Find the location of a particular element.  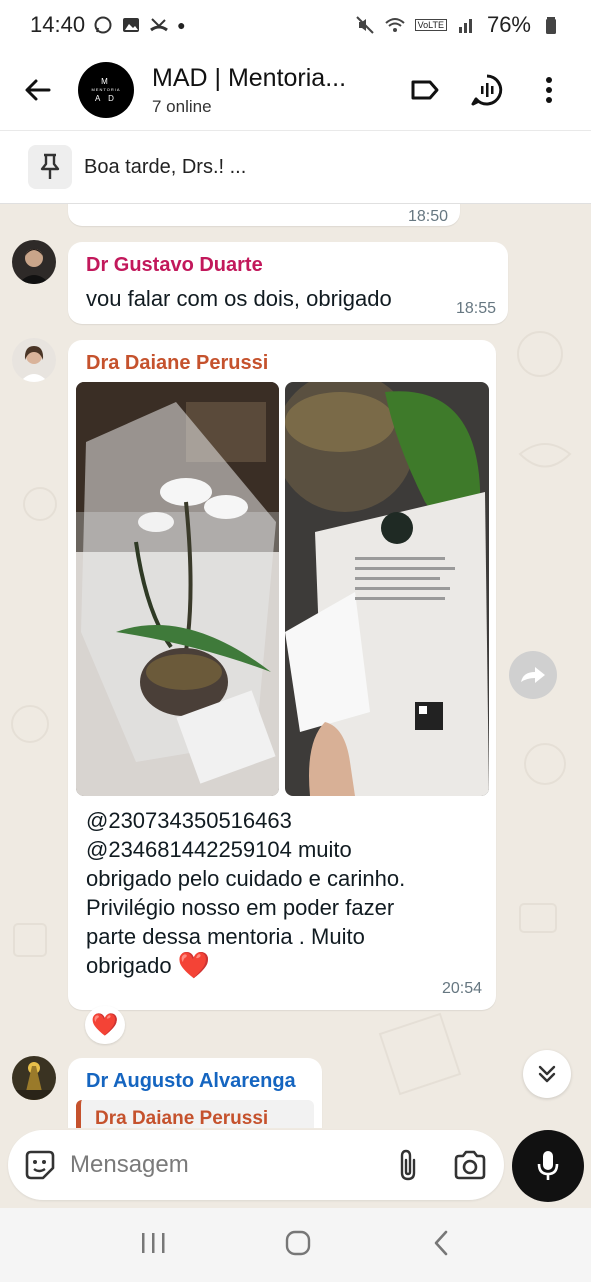

attach-button is located at coordinates (408, 1165).